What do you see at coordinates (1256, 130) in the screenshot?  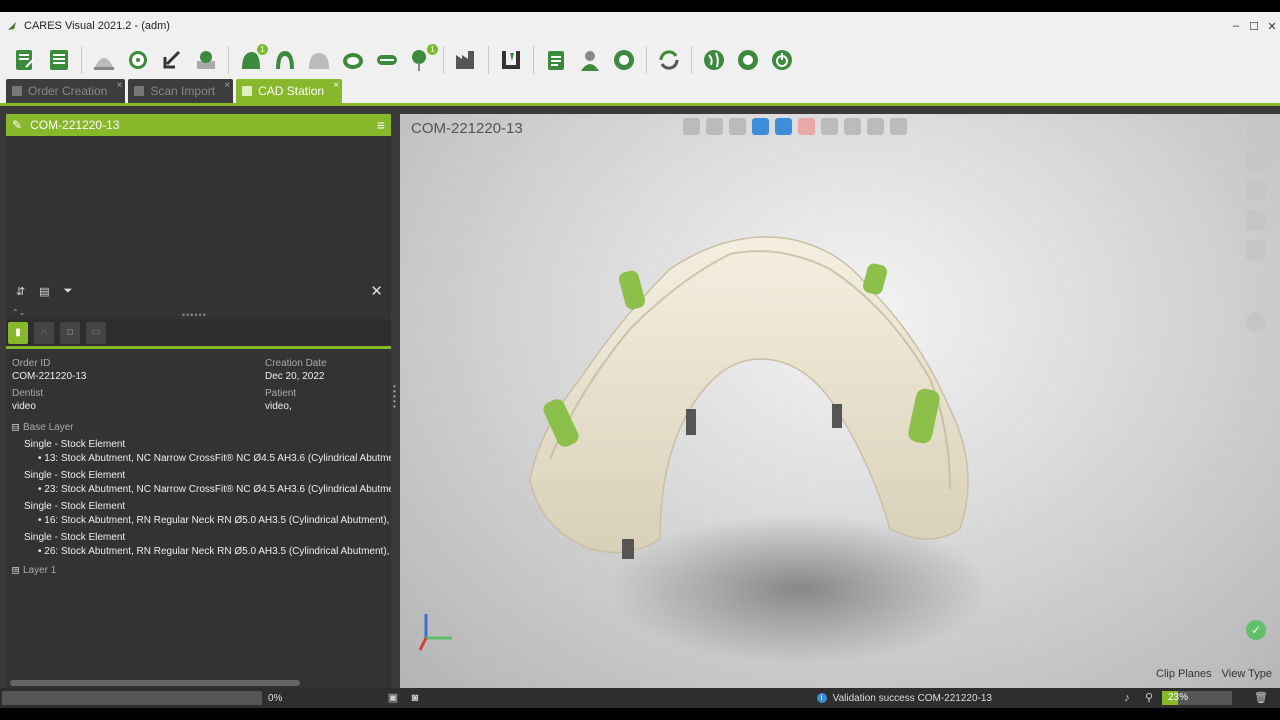 I see `view-sphere-icon` at bounding box center [1256, 130].